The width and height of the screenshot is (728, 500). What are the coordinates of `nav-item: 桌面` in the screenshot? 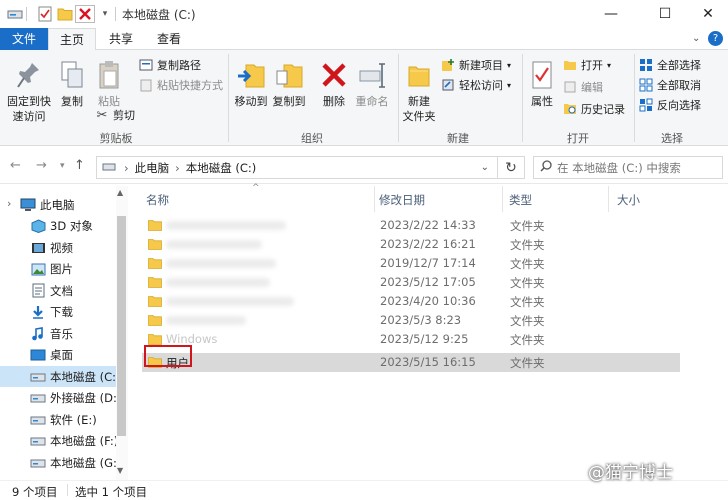 It's located at (58, 355).